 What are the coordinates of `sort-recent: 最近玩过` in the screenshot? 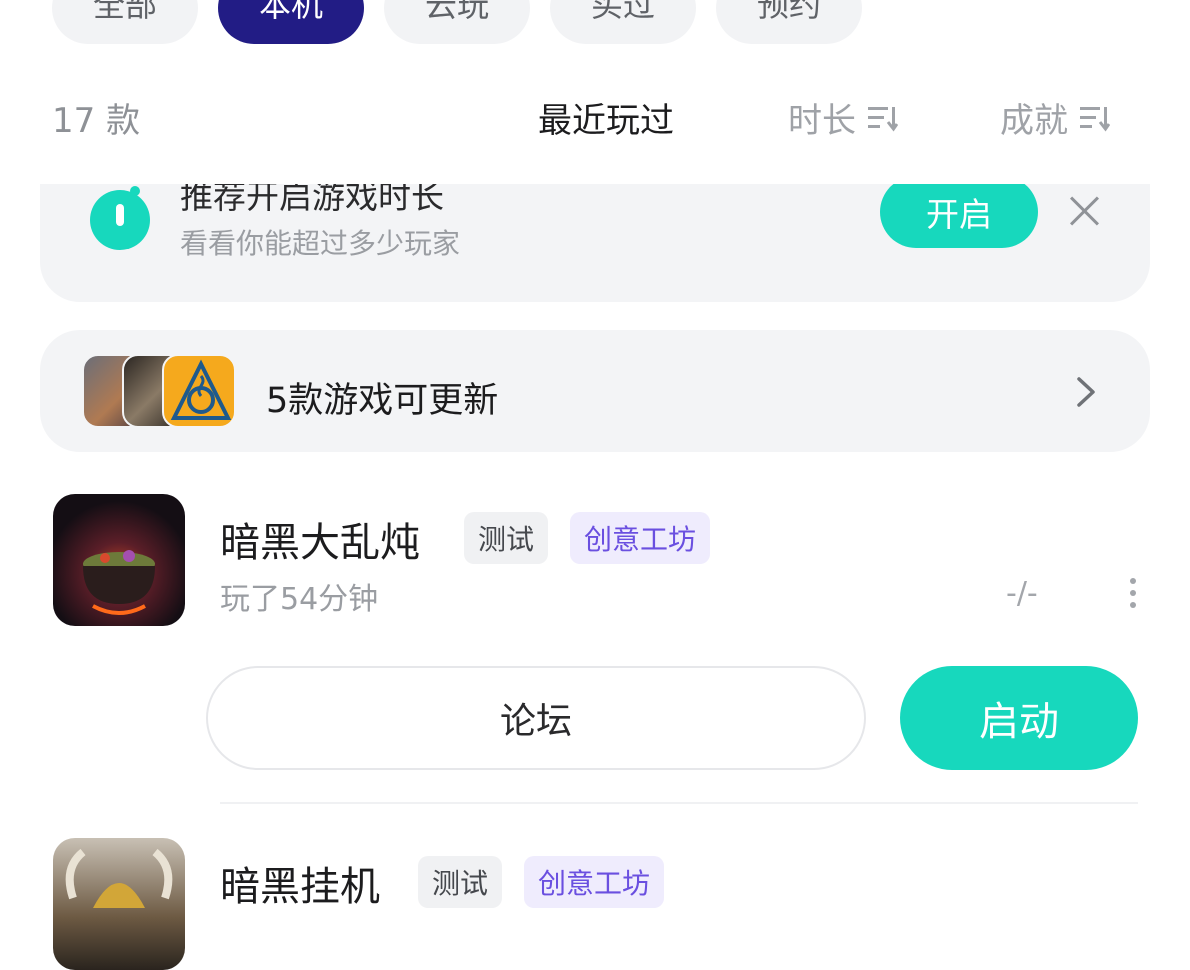 It's located at (606, 117).